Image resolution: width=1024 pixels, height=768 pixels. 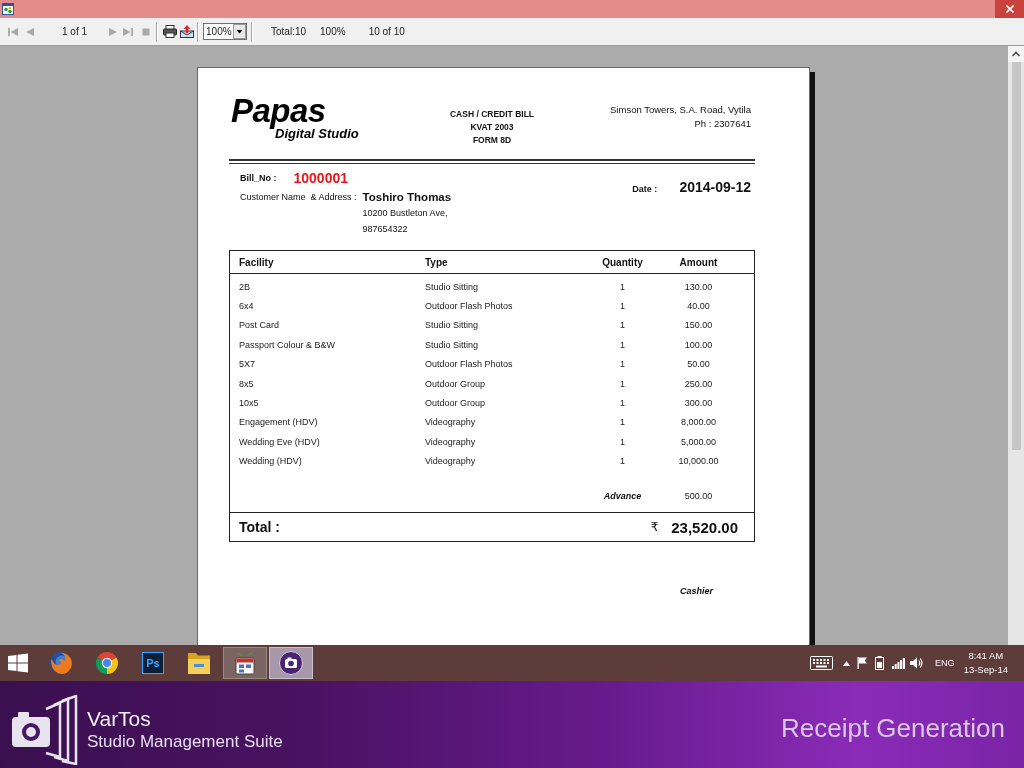 I want to click on flag-icon, so click(x=862, y=663).